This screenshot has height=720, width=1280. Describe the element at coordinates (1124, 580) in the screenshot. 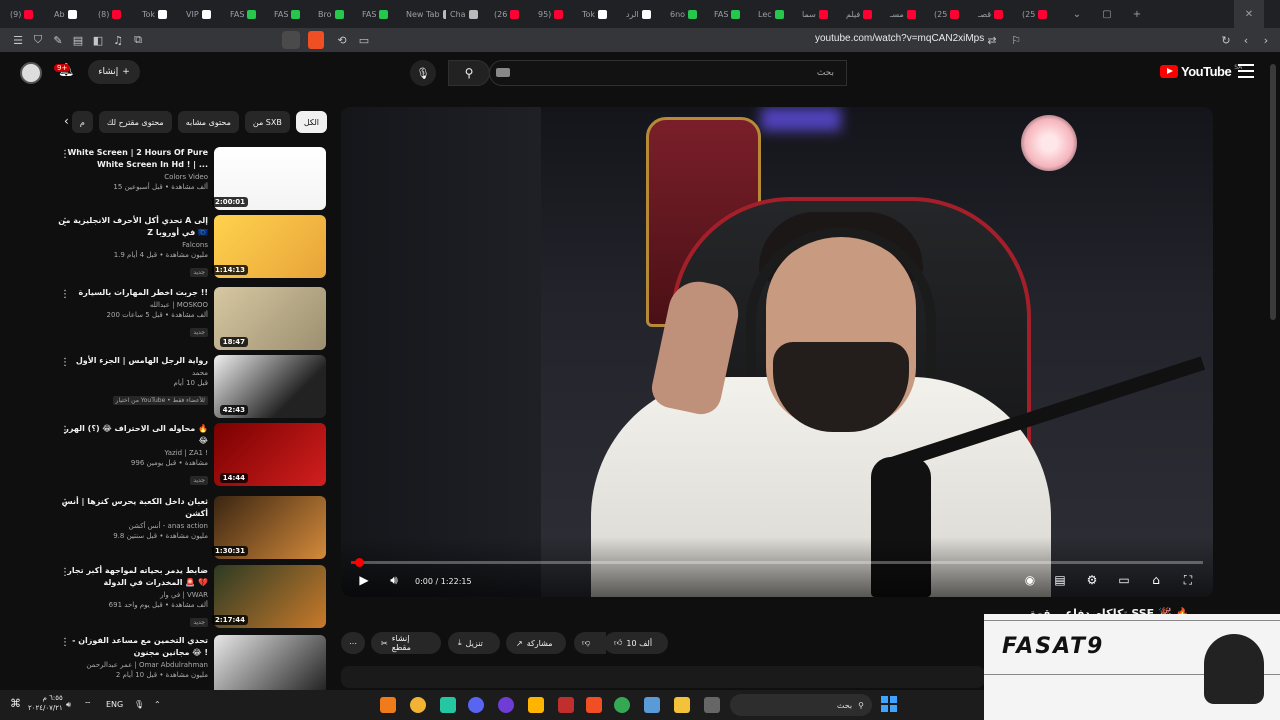

I see `theater-mode-icon: ▭` at that location.